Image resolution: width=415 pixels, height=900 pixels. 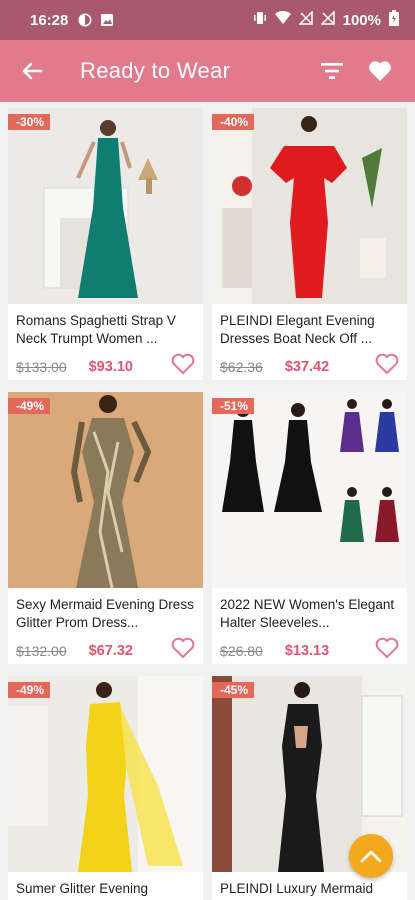 I want to click on vibrate-icon, so click(x=260, y=20).